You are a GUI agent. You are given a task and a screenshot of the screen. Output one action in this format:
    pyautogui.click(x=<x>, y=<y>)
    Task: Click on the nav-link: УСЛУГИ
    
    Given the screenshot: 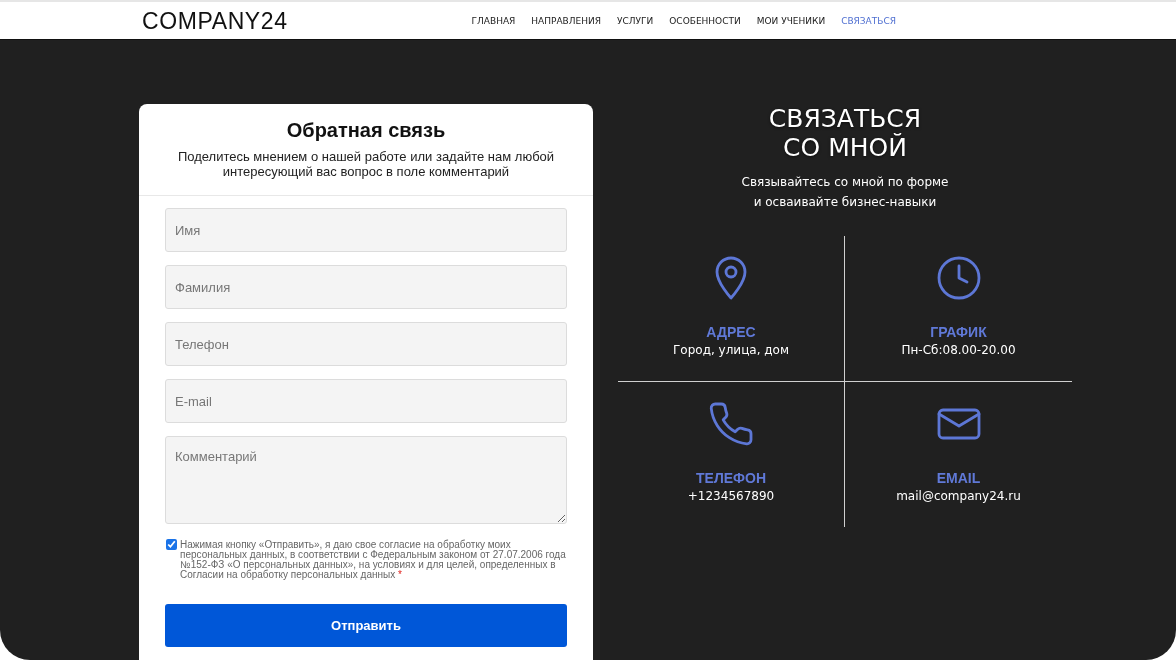 What is the action you would take?
    pyautogui.click(x=635, y=20)
    